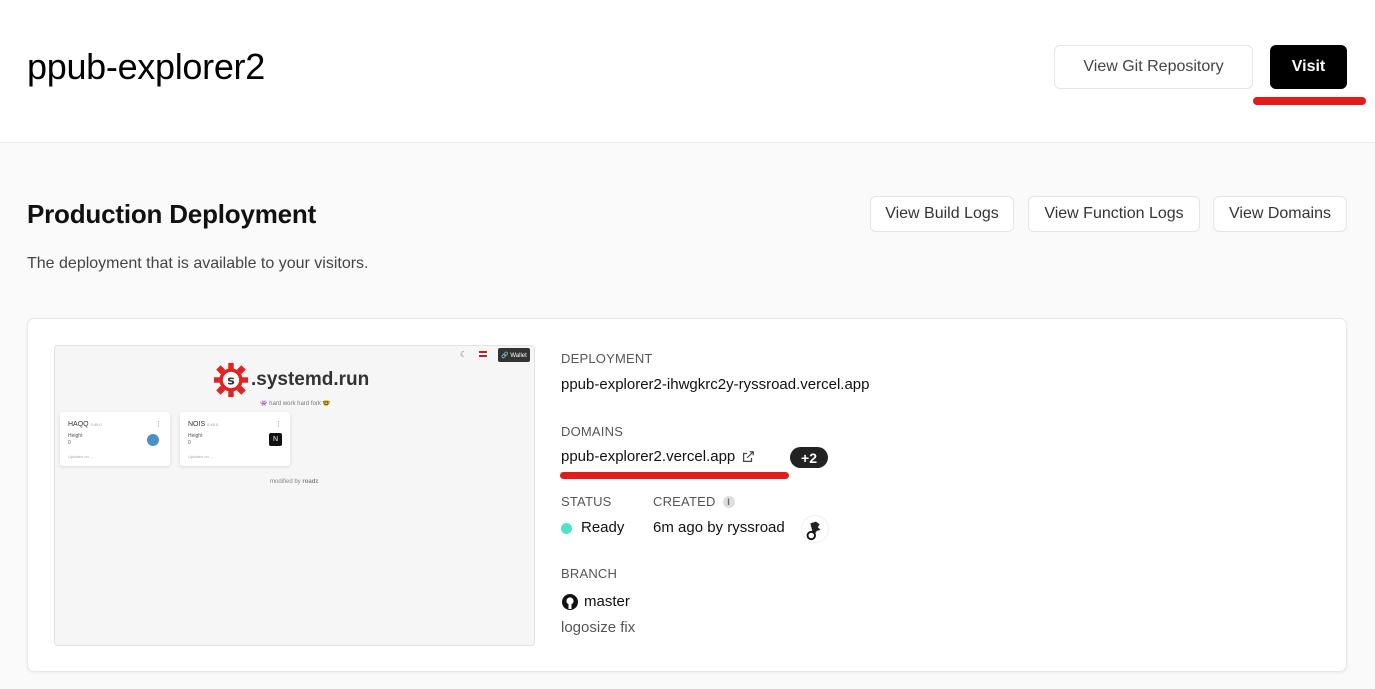 Image resolution: width=1375 pixels, height=689 pixels. Describe the element at coordinates (648, 456) in the screenshot. I see `domain-link-text: ppub-explorer2.vercel.app` at that location.